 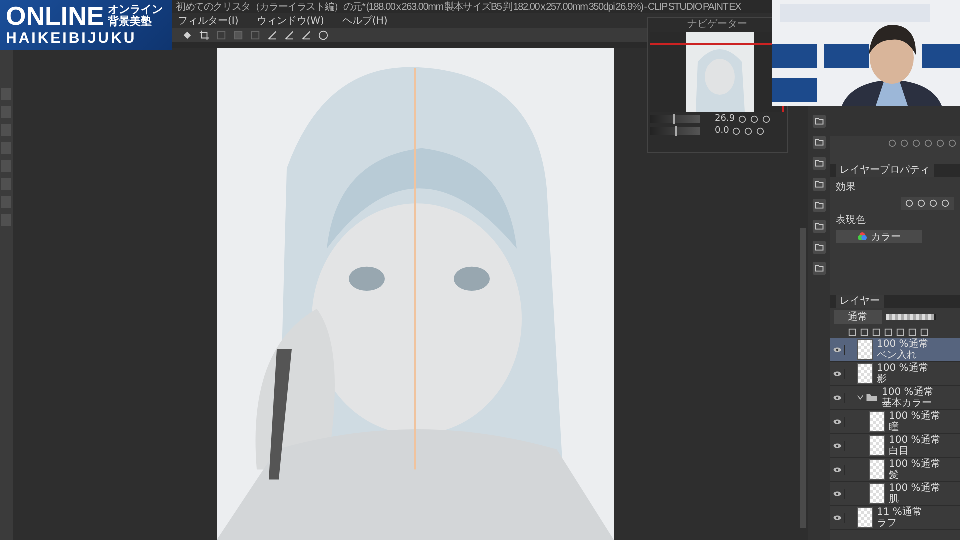 I want to click on scrollbar, so click(x=803, y=378).